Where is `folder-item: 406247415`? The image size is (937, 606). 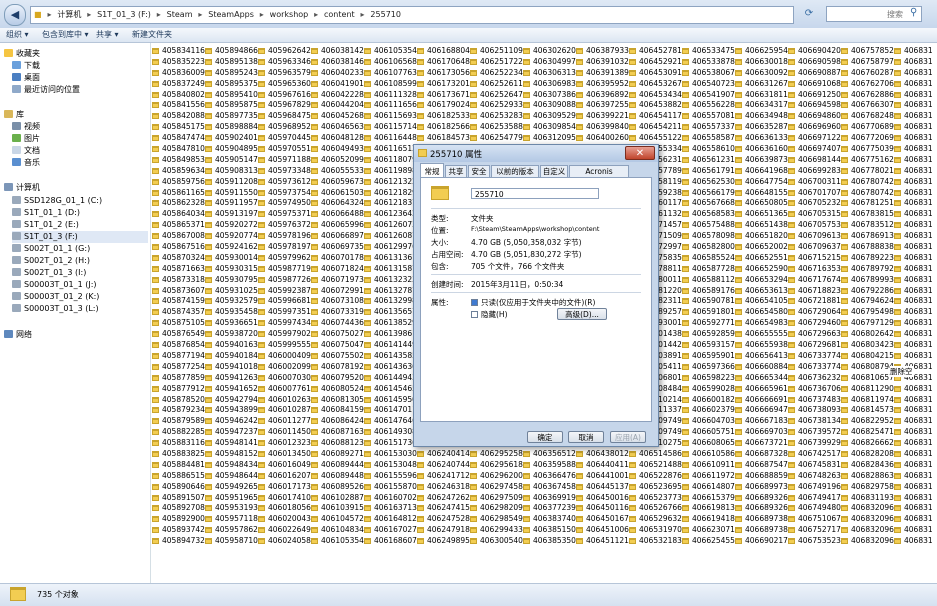
folder-item: 406247415 is located at coordinates (443, 508).